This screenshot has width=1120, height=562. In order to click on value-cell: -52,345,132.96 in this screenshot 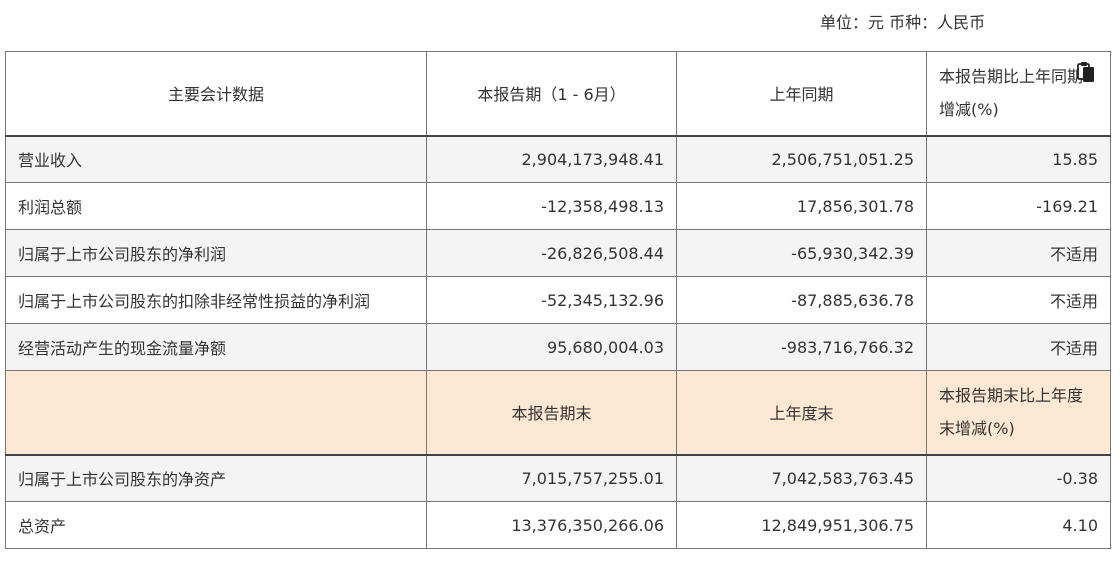, I will do `click(551, 300)`.